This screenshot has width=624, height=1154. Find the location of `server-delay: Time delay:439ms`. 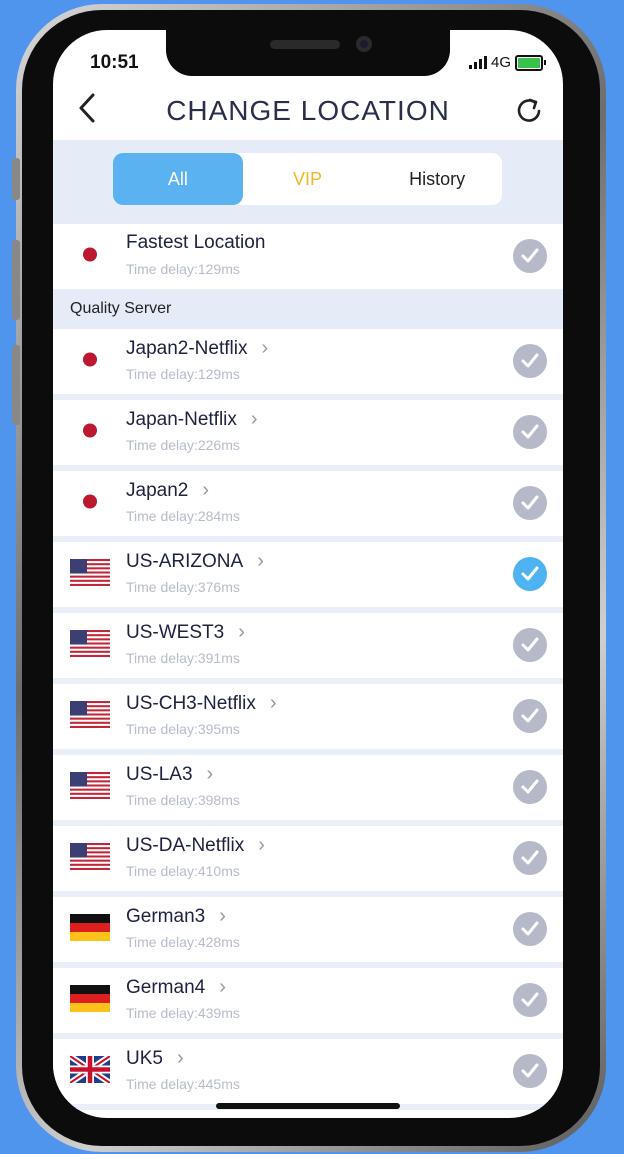

server-delay: Time delay:439ms is located at coordinates (183, 1013).